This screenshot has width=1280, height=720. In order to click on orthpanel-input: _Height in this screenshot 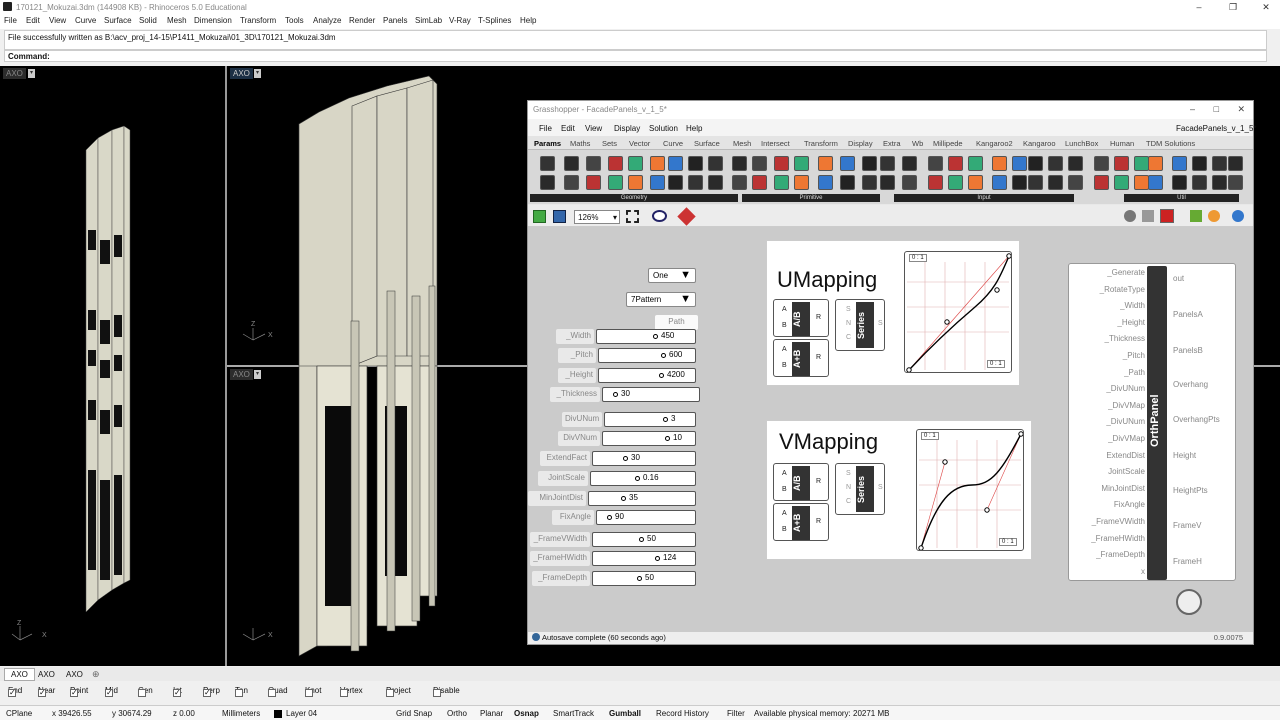, I will do `click(1108, 322)`.